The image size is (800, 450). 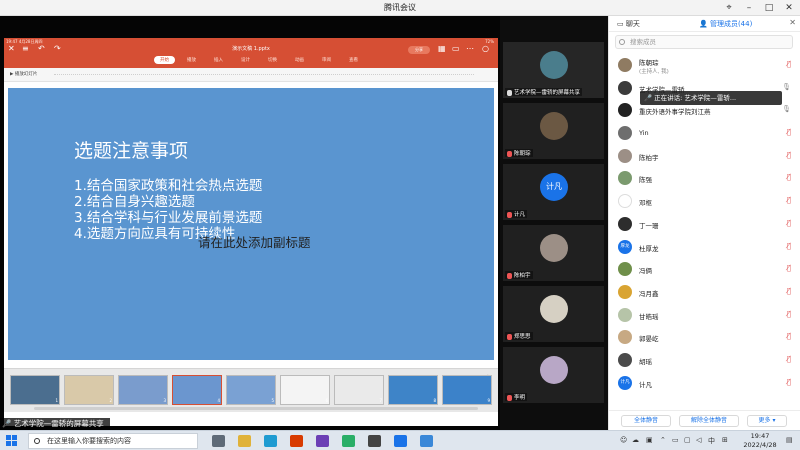 I want to click on more-button: 更多 ▾, so click(x=767, y=421).